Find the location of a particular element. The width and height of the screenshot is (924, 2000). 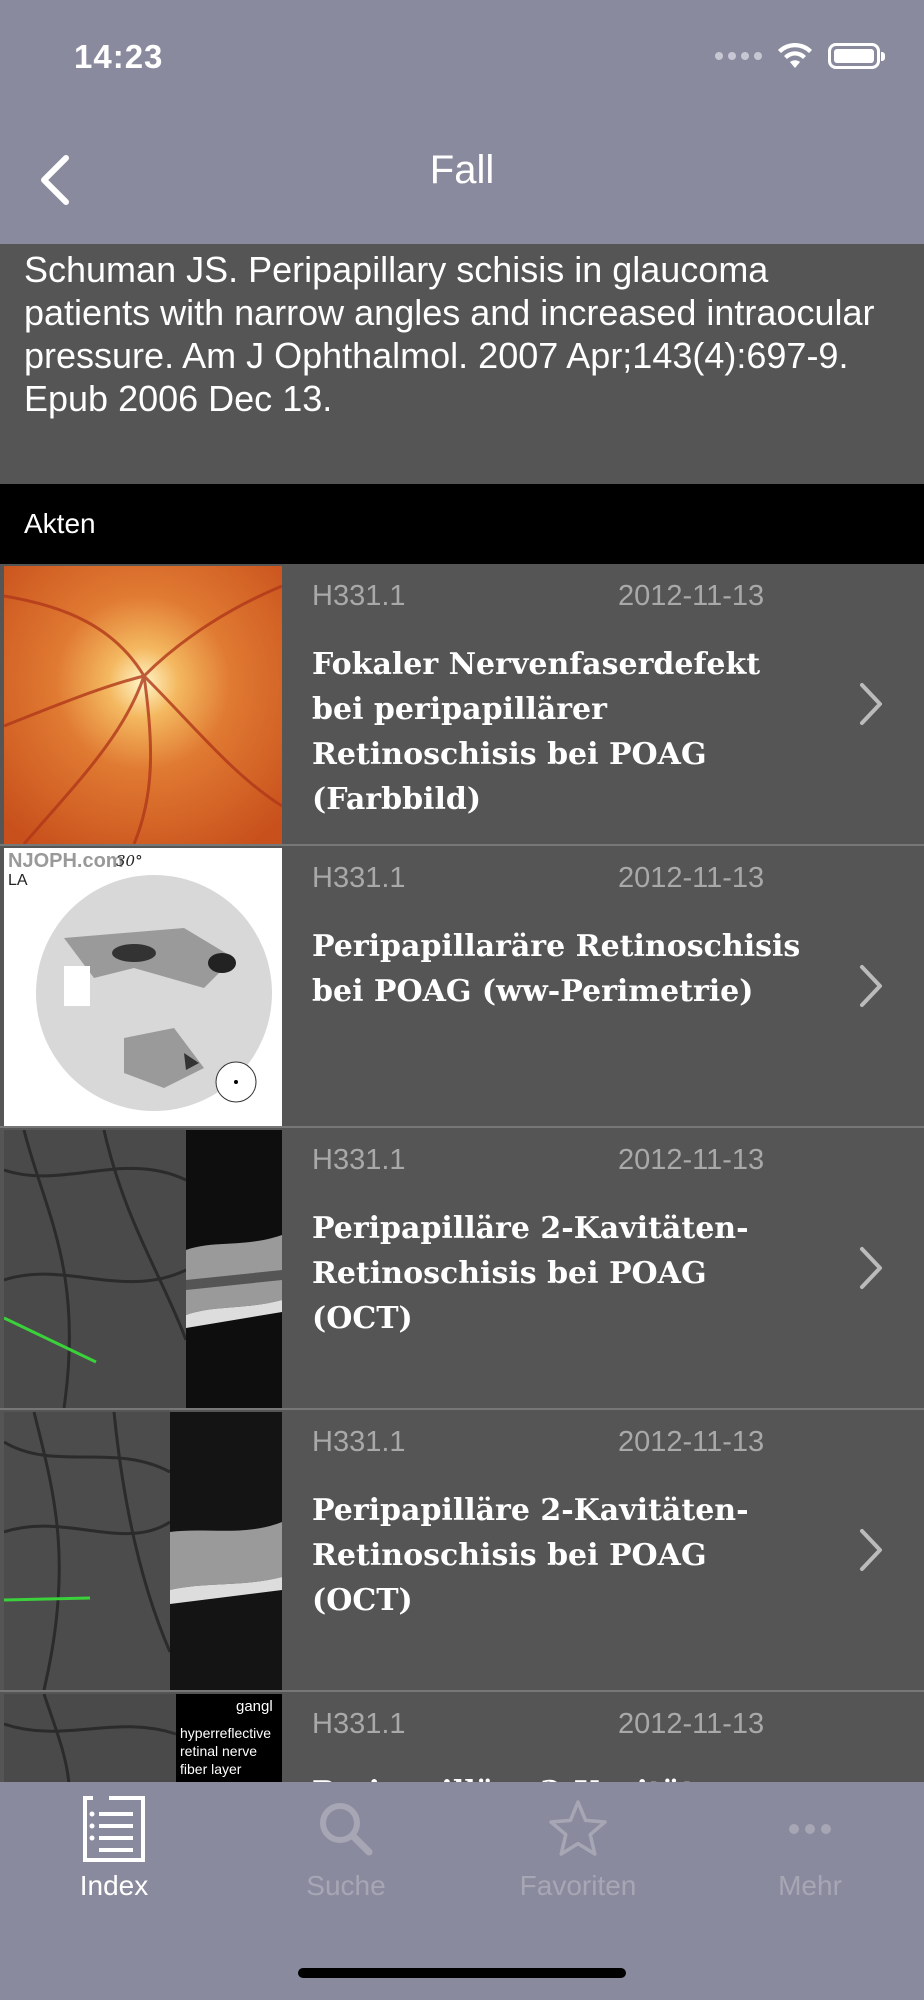

star-icon is located at coordinates (578, 1828).